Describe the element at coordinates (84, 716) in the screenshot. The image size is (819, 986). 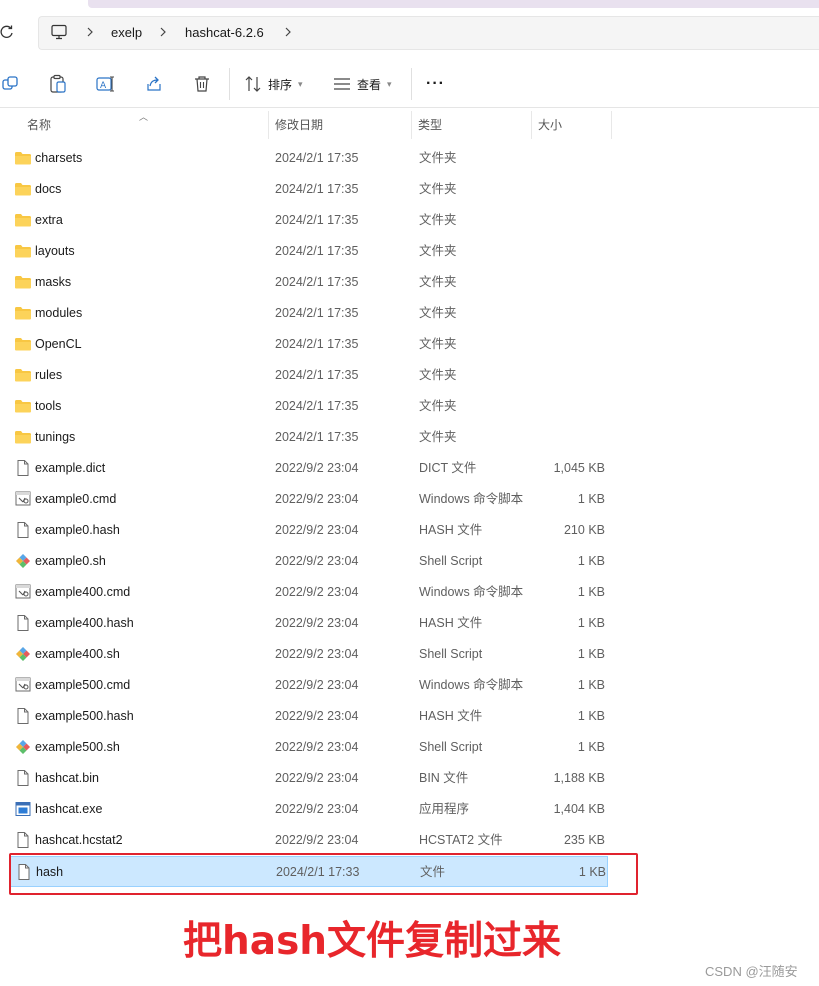
I see `file-name: example500.hash` at that location.